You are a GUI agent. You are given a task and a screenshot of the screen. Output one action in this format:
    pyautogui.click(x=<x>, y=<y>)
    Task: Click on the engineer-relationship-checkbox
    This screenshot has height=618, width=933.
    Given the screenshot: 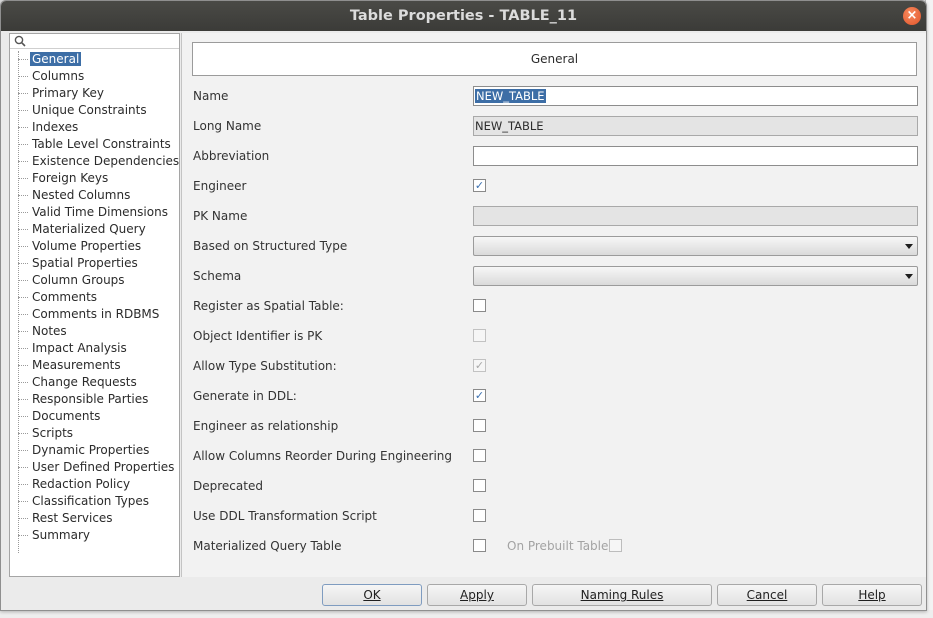 What is the action you would take?
    pyautogui.click(x=479, y=425)
    